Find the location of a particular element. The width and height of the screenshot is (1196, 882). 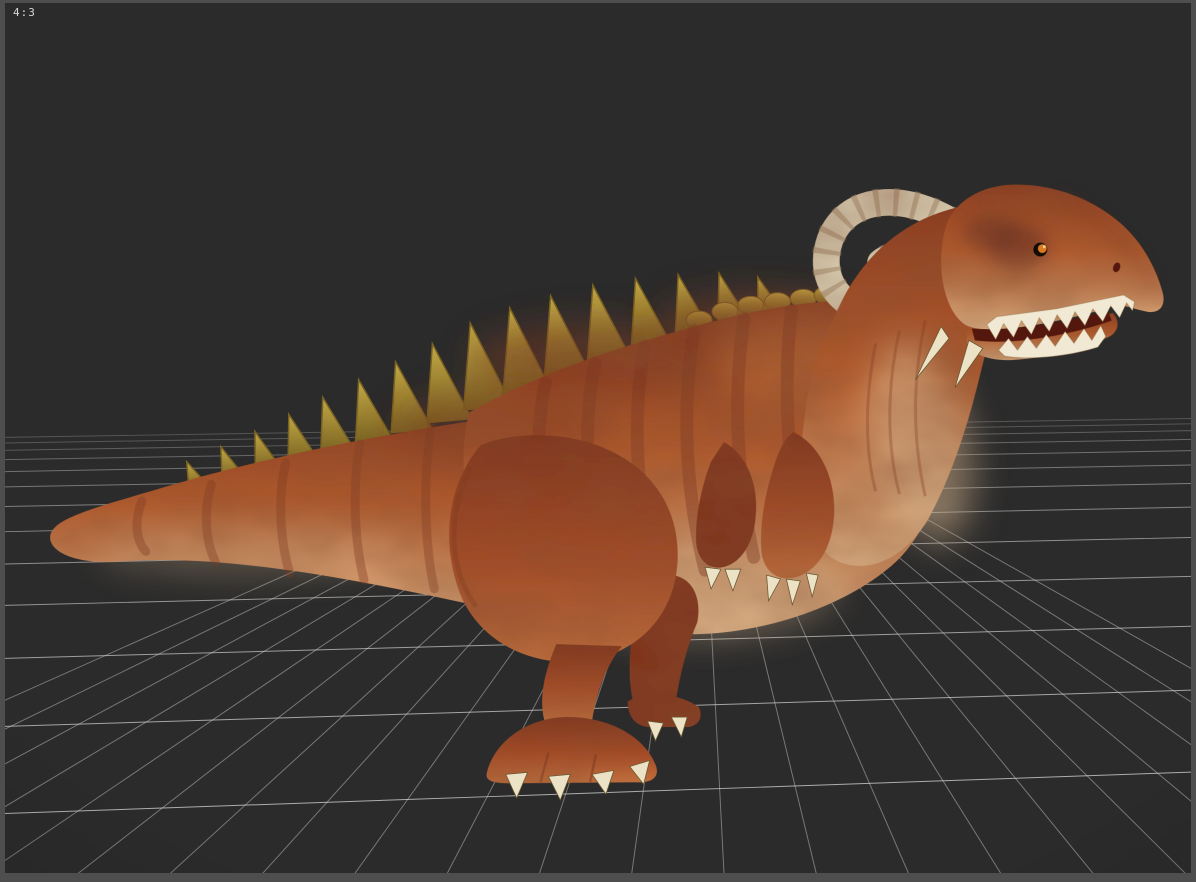

back-spike is located at coordinates (374, 410).